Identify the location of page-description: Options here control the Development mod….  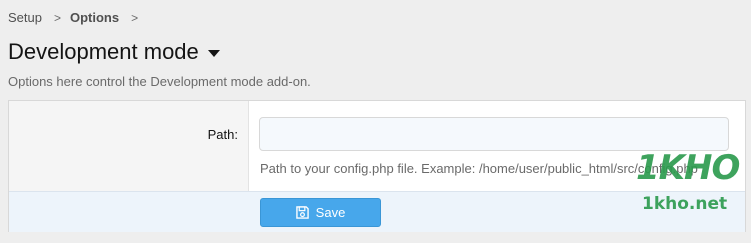
(159, 81).